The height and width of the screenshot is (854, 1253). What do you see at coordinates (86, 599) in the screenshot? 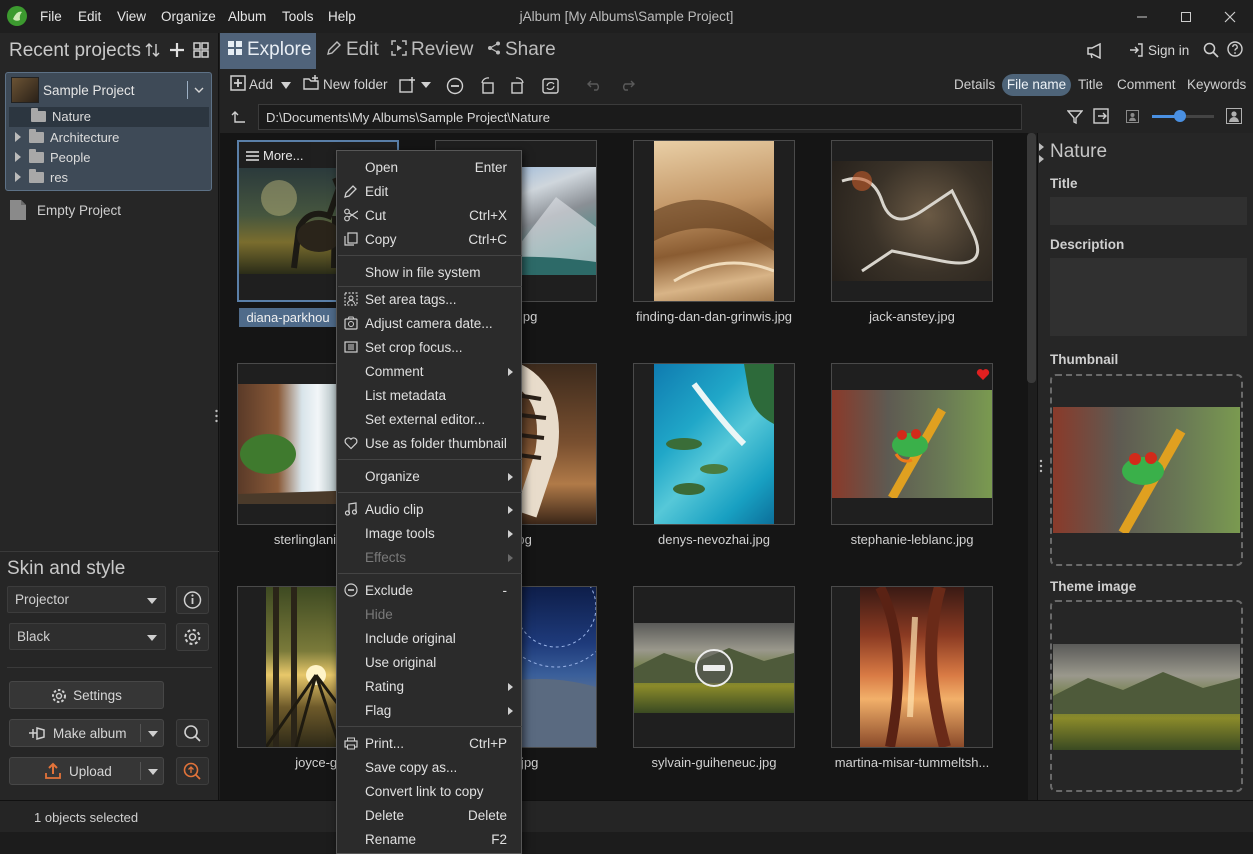
I see `skin-select: Projector` at bounding box center [86, 599].